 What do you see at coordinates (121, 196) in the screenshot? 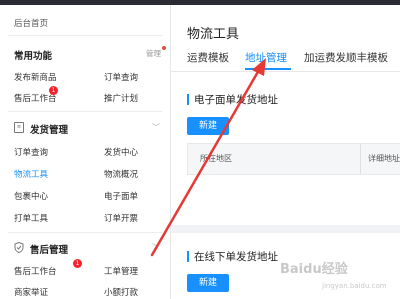
I see `sidebar-item-e-waybill: 电子面单` at bounding box center [121, 196].